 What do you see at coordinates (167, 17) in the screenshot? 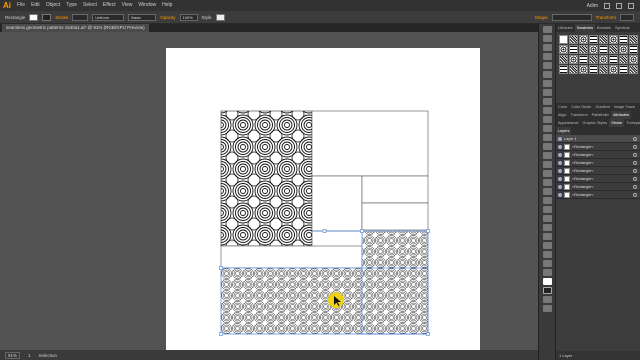
I see `opacity-label: Opacity` at bounding box center [167, 17].